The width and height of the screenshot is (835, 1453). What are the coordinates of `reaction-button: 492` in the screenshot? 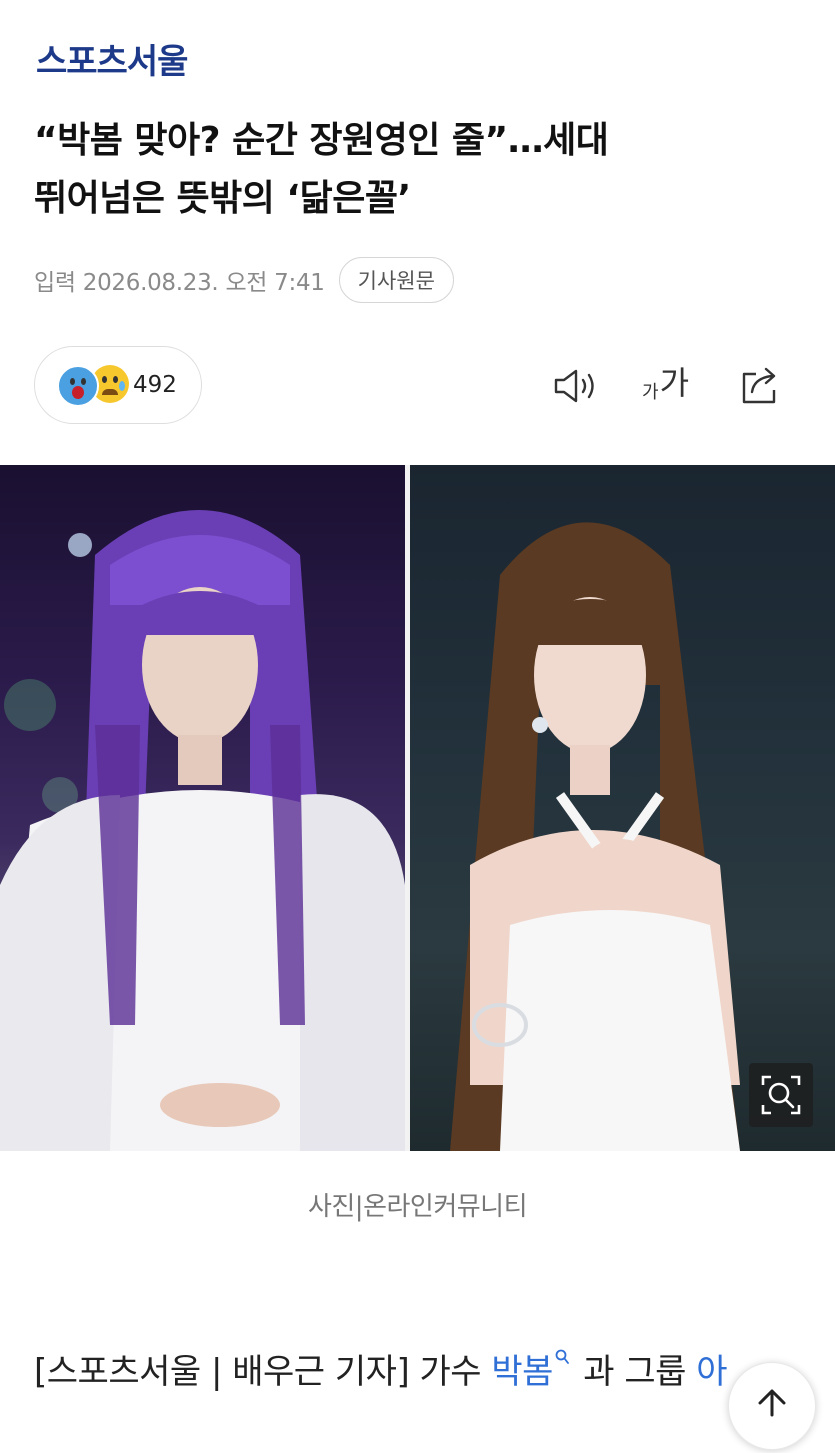 It's located at (118, 385).